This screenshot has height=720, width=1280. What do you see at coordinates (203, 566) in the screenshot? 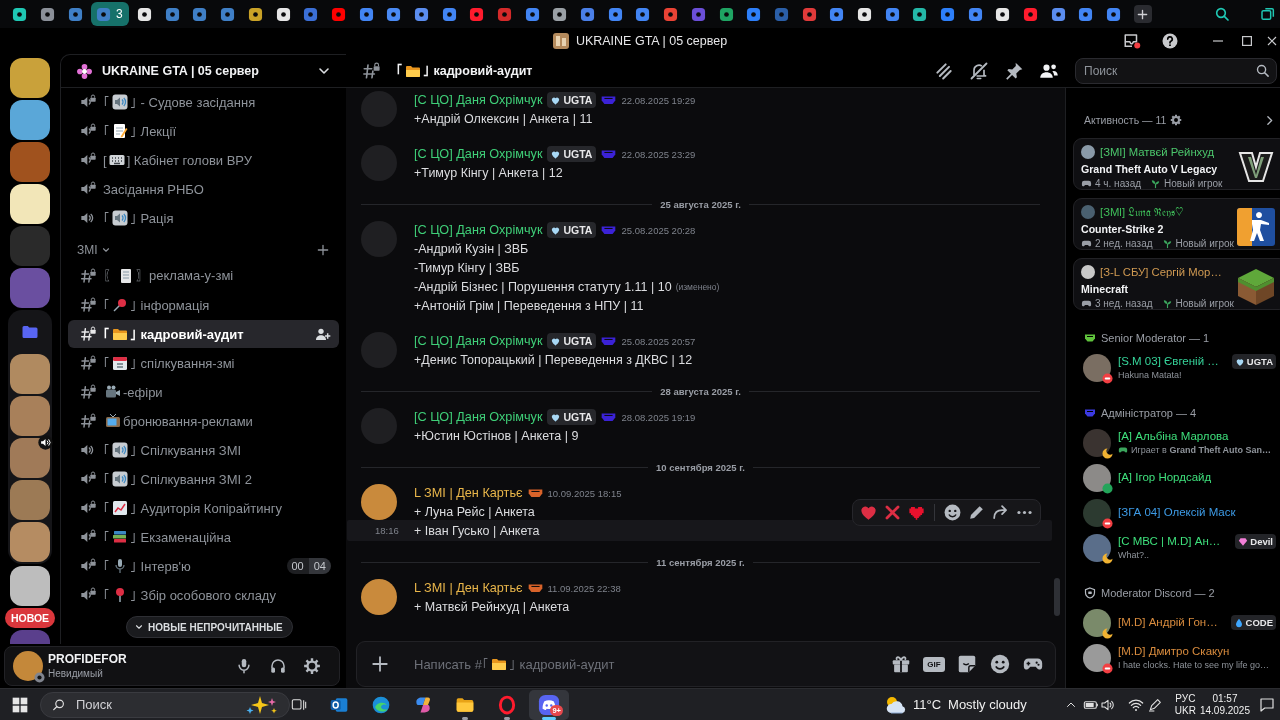
I see `voice-channel: ｢ ｣ Інтерв'ю 00 04` at bounding box center [203, 566].